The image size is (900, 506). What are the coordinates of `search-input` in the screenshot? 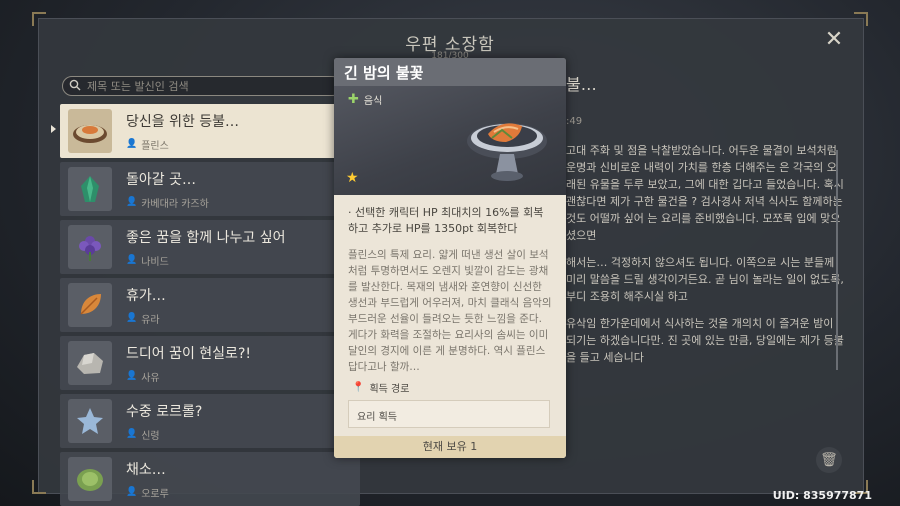 It's located at (212, 86).